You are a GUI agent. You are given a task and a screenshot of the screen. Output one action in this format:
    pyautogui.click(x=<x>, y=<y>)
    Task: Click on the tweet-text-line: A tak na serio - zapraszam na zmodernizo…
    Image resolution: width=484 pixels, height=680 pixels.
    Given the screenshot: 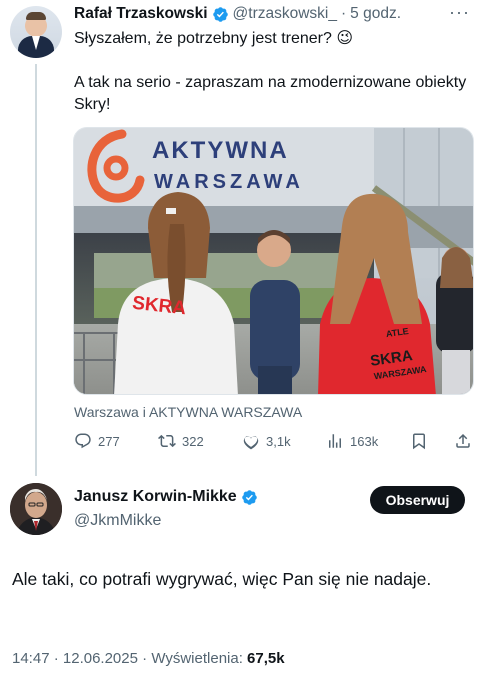 What is the action you would take?
    pyautogui.click(x=270, y=93)
    